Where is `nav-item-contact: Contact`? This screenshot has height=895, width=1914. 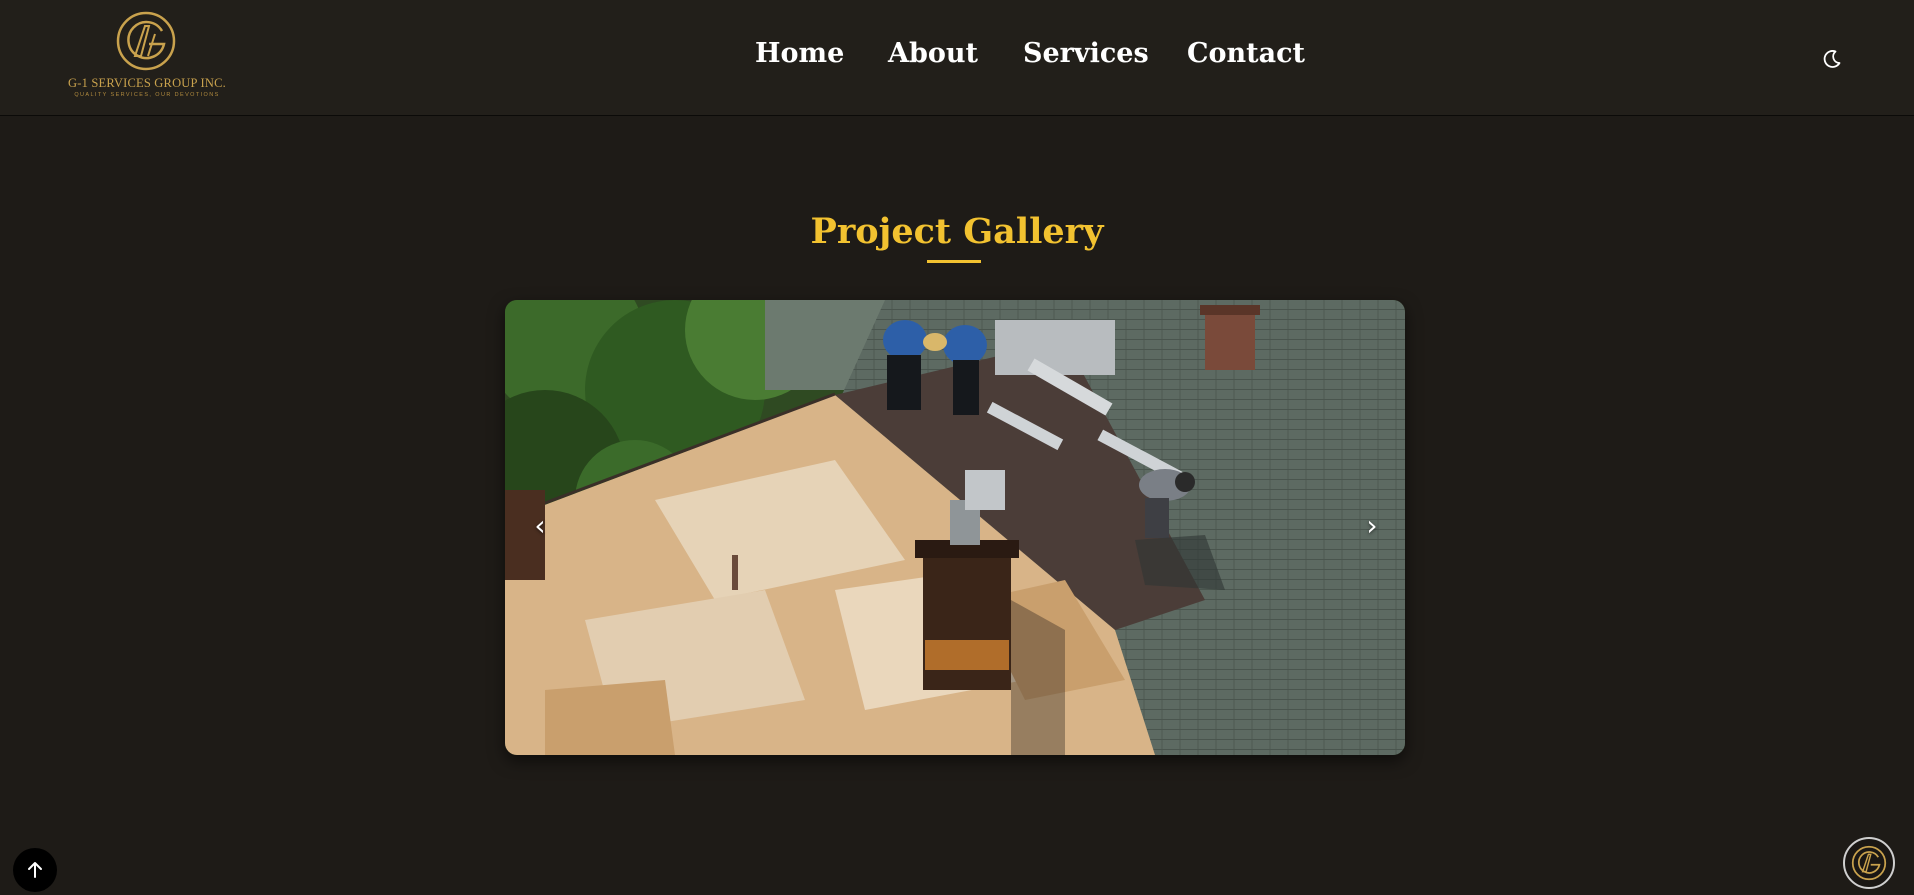 nav-item-contact: Contact is located at coordinates (1246, 54).